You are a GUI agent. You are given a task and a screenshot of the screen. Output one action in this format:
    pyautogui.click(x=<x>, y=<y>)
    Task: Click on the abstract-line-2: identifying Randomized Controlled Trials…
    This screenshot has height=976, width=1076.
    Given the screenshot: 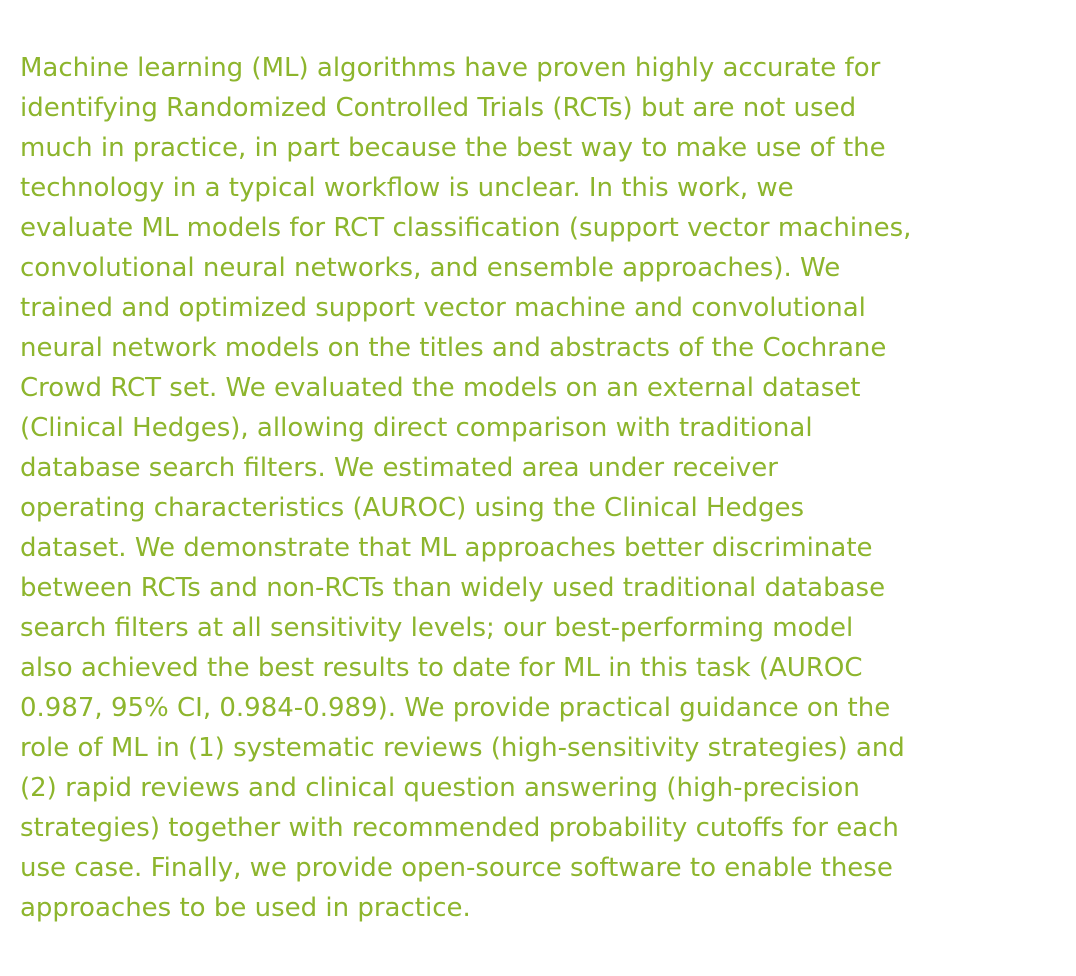 What is the action you would take?
    pyautogui.click(x=438, y=108)
    